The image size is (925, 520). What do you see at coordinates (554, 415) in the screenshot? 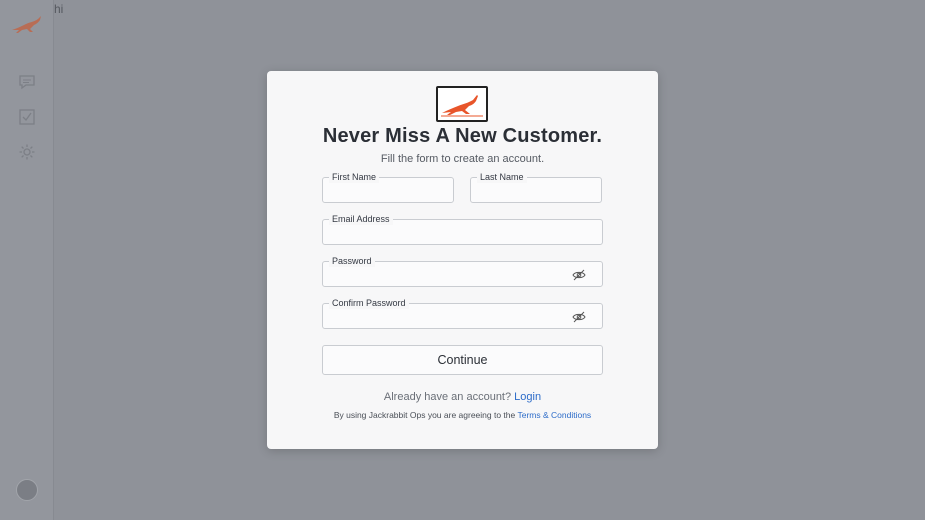
I see `terms-link: Terms & Conditions` at bounding box center [554, 415].